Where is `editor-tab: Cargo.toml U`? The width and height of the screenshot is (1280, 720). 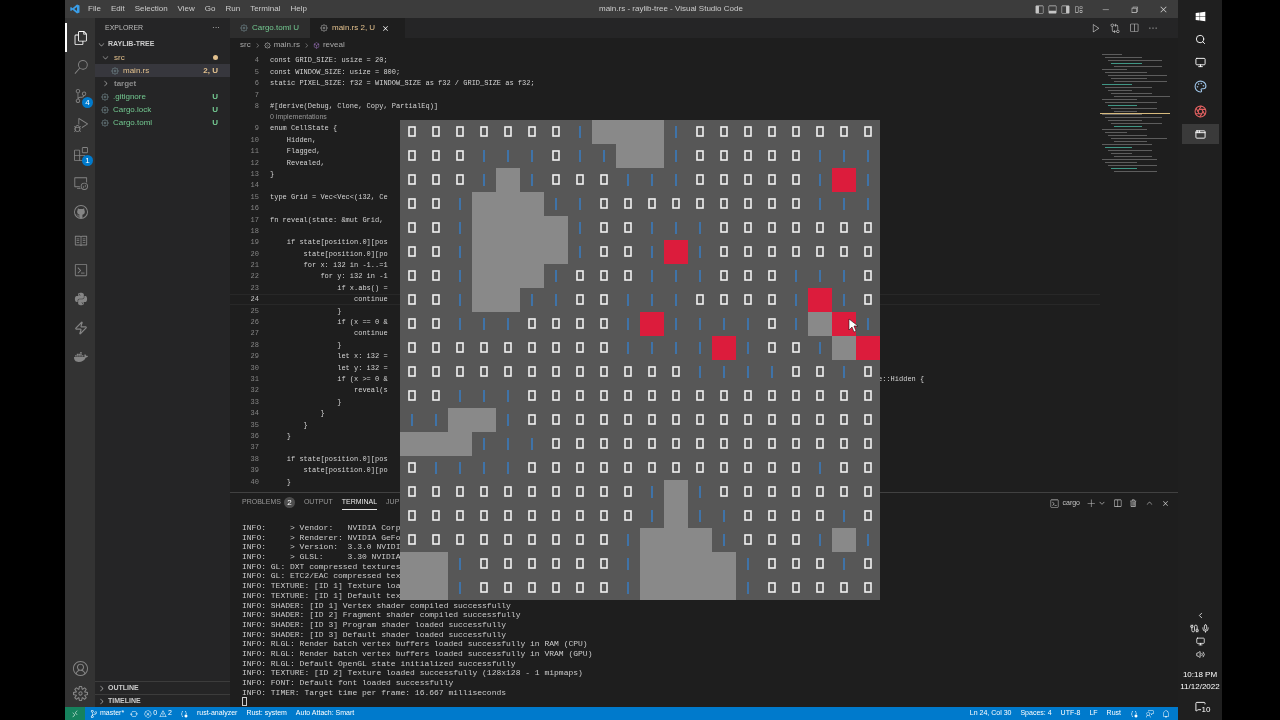 editor-tab: Cargo.toml U is located at coordinates (270, 28).